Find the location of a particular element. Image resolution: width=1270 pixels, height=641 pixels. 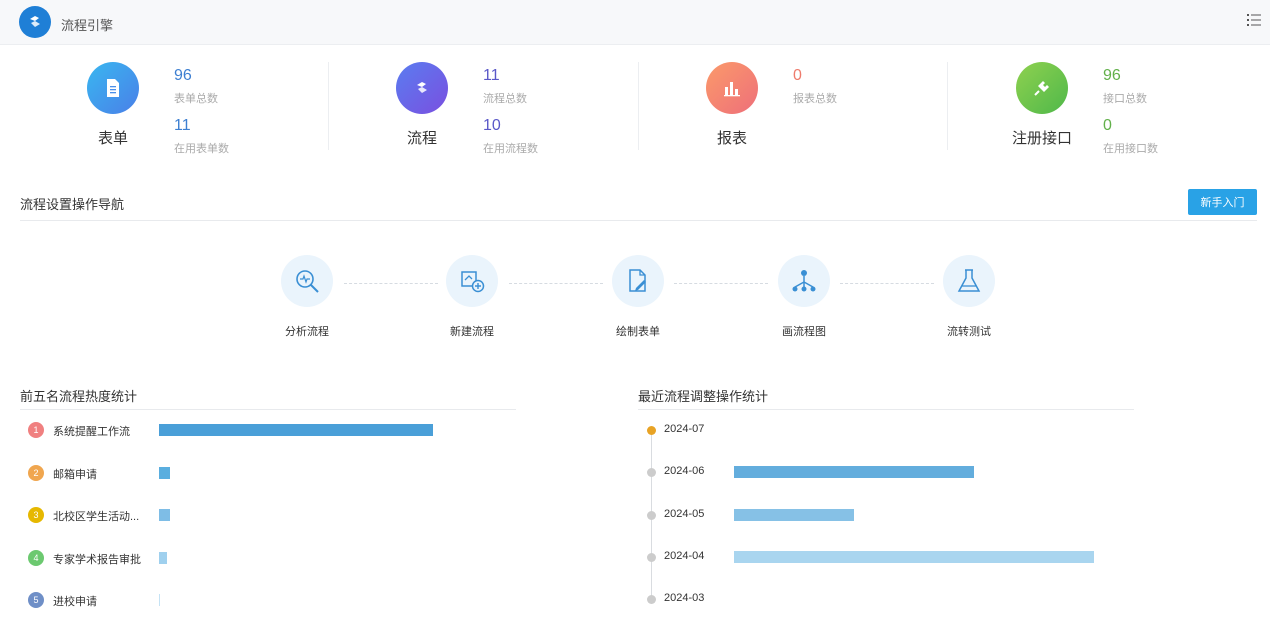

step-label: 新建流程 is located at coordinates (472, 332).